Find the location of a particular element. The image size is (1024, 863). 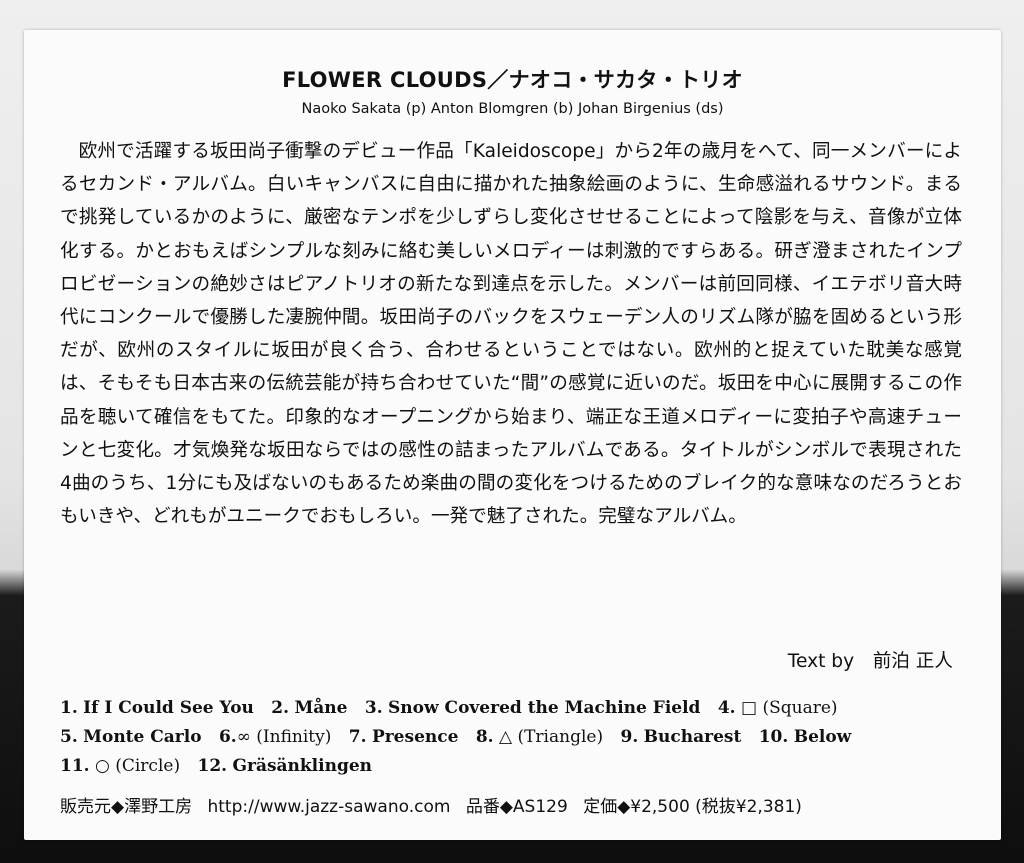

track-item: 6.∞ (Infinity) is located at coordinates (275, 737).